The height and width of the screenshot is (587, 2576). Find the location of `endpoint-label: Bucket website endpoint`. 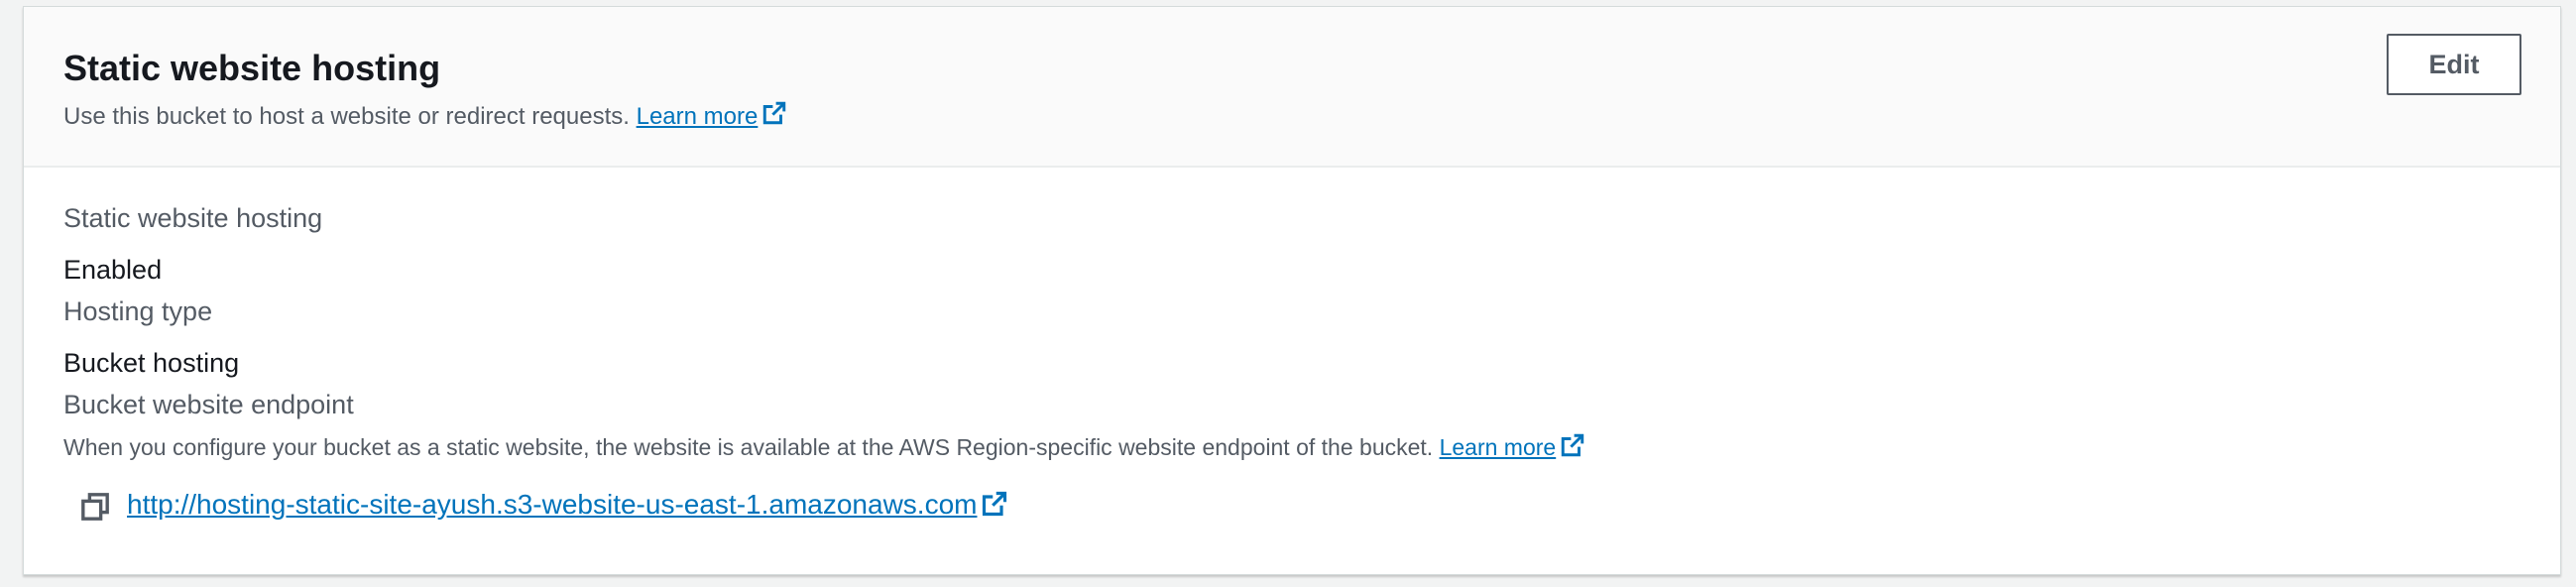

endpoint-label: Bucket website endpoint is located at coordinates (208, 404).